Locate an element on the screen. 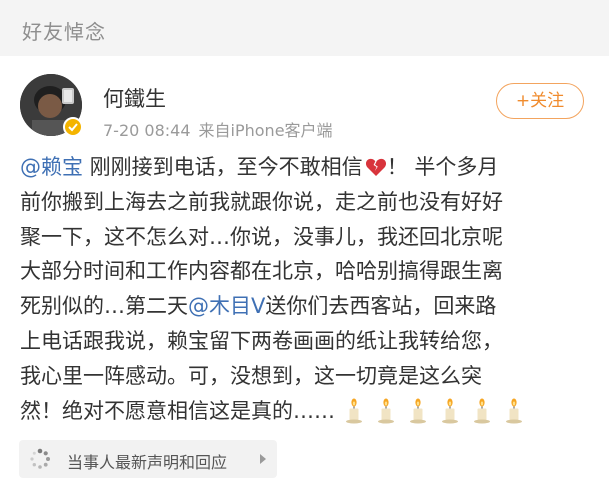 Image resolution: width=609 pixels, height=500 pixels. source-prefix: 来自 is located at coordinates (214, 130).